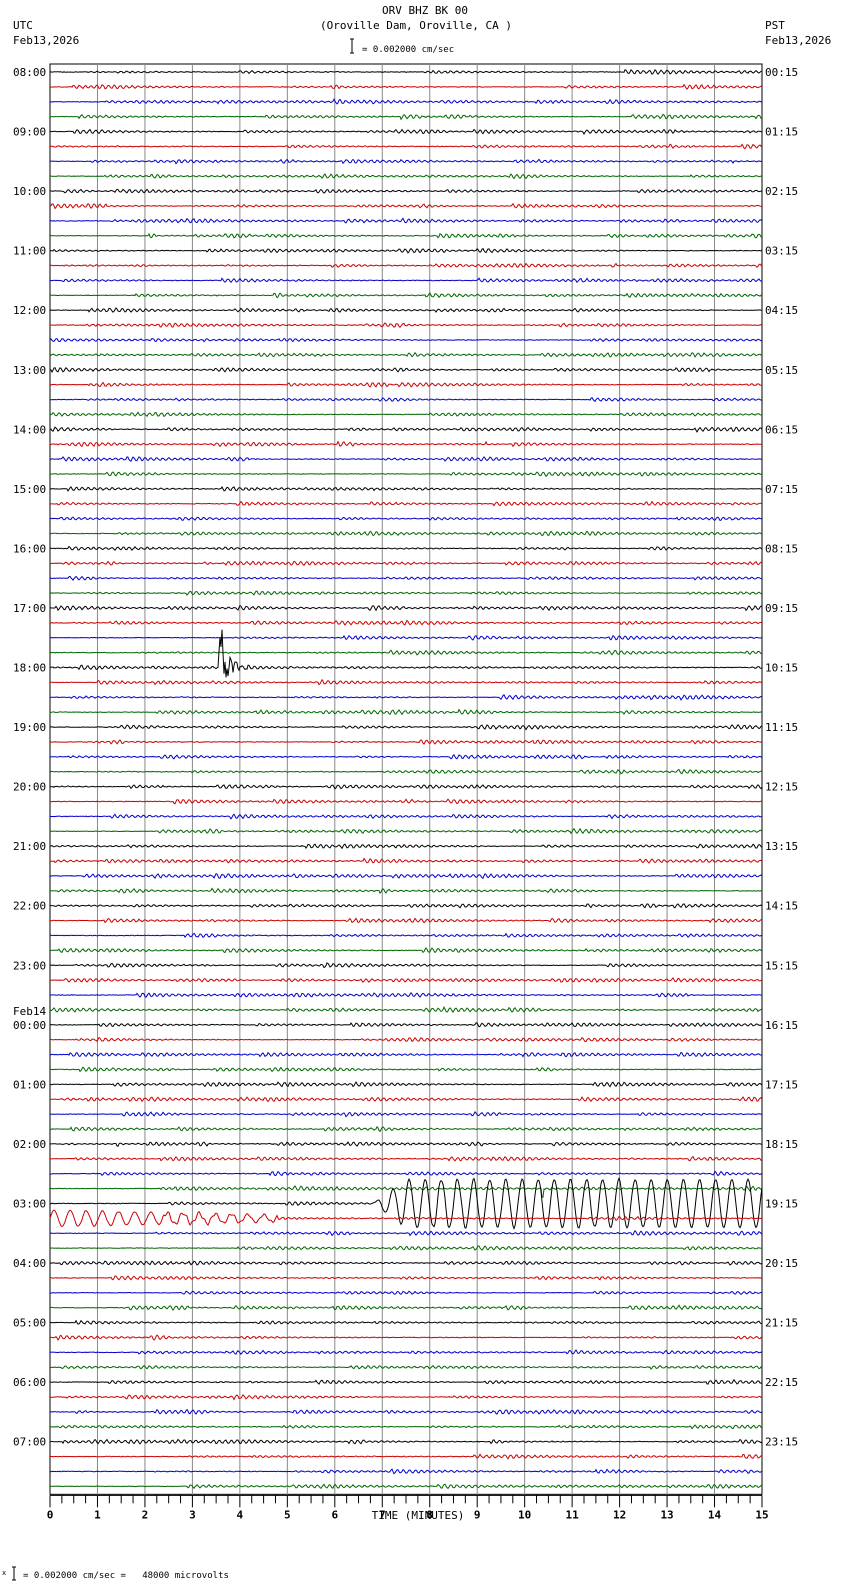 The width and height of the screenshot is (850, 1584). Describe the element at coordinates (29, 1144) in the screenshot. I see `utc-hour-label: 02:00` at that location.